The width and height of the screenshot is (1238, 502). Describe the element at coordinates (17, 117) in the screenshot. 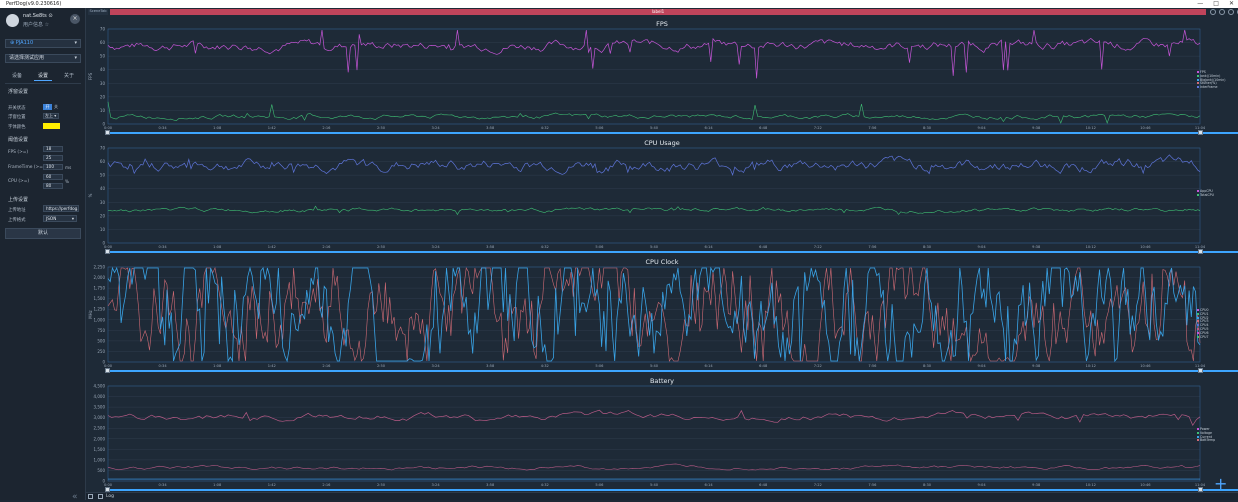

I see `float-pos-label: 浮窗位置` at that location.